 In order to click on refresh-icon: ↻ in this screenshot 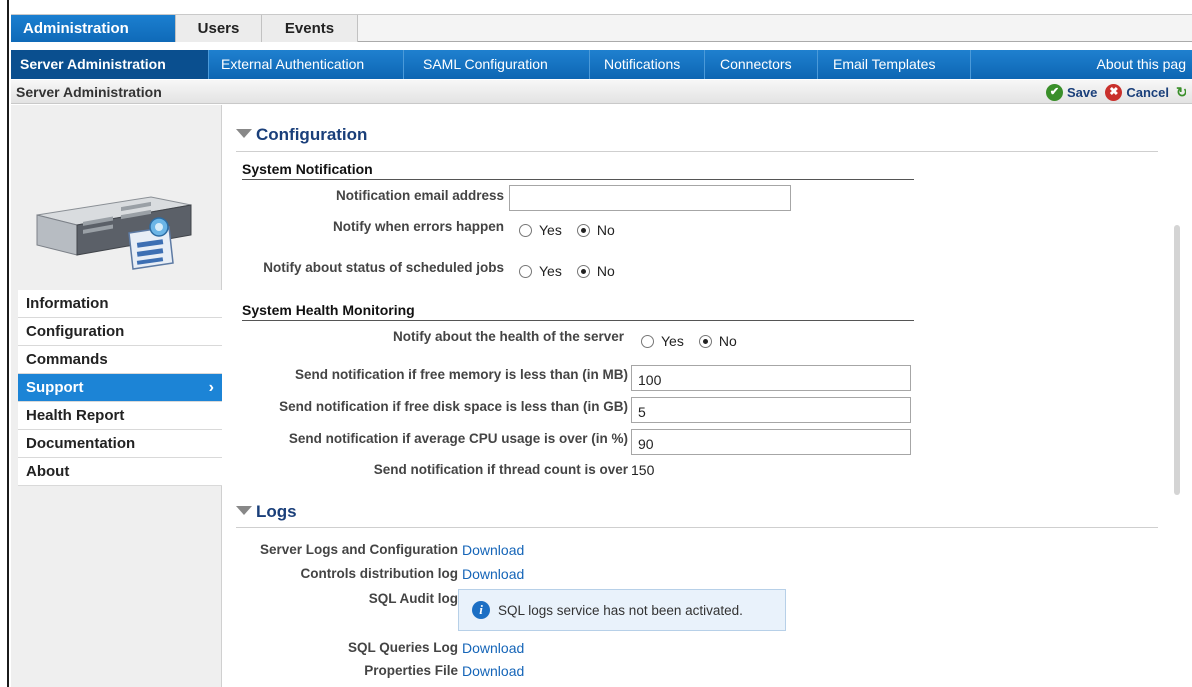, I will do `click(1181, 92)`.